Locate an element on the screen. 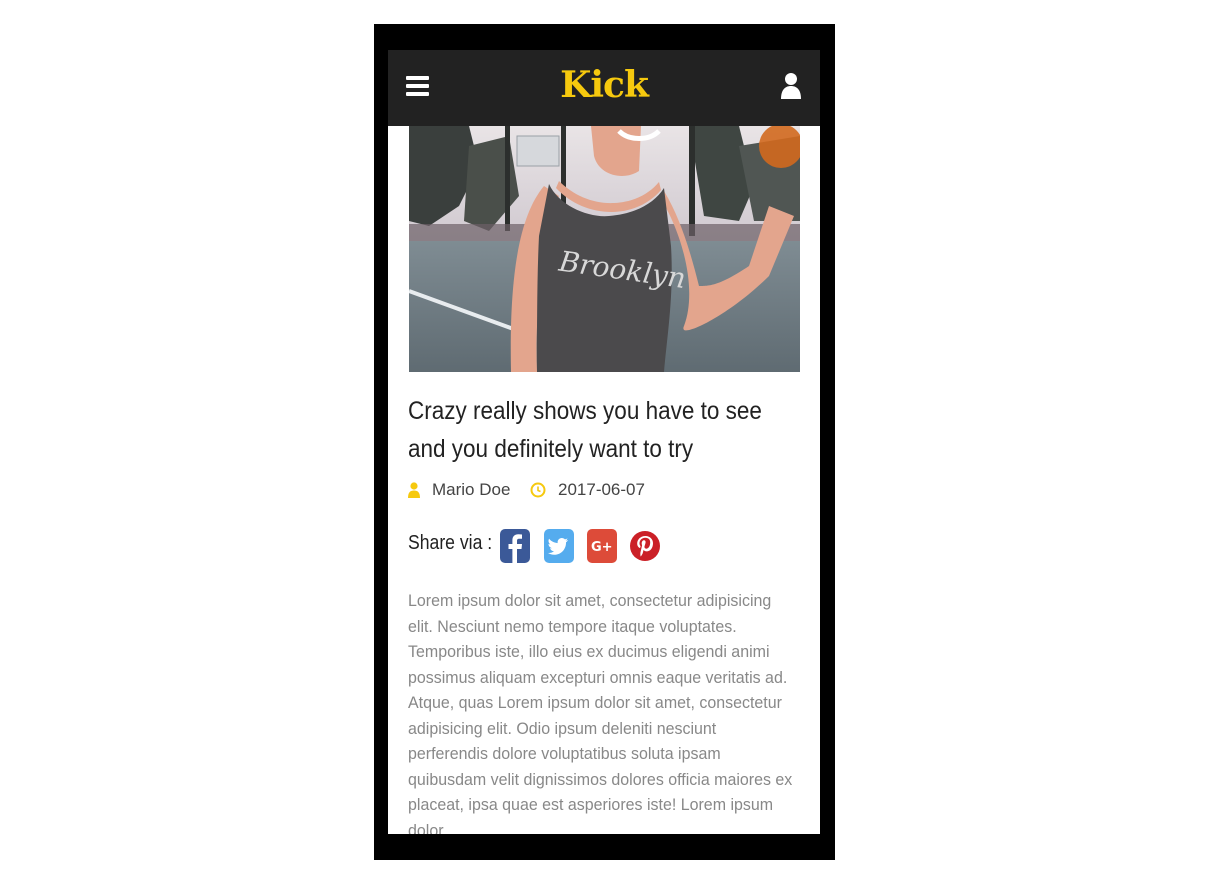 The image size is (1208, 884). user-account-icon is located at coordinates (791, 86).